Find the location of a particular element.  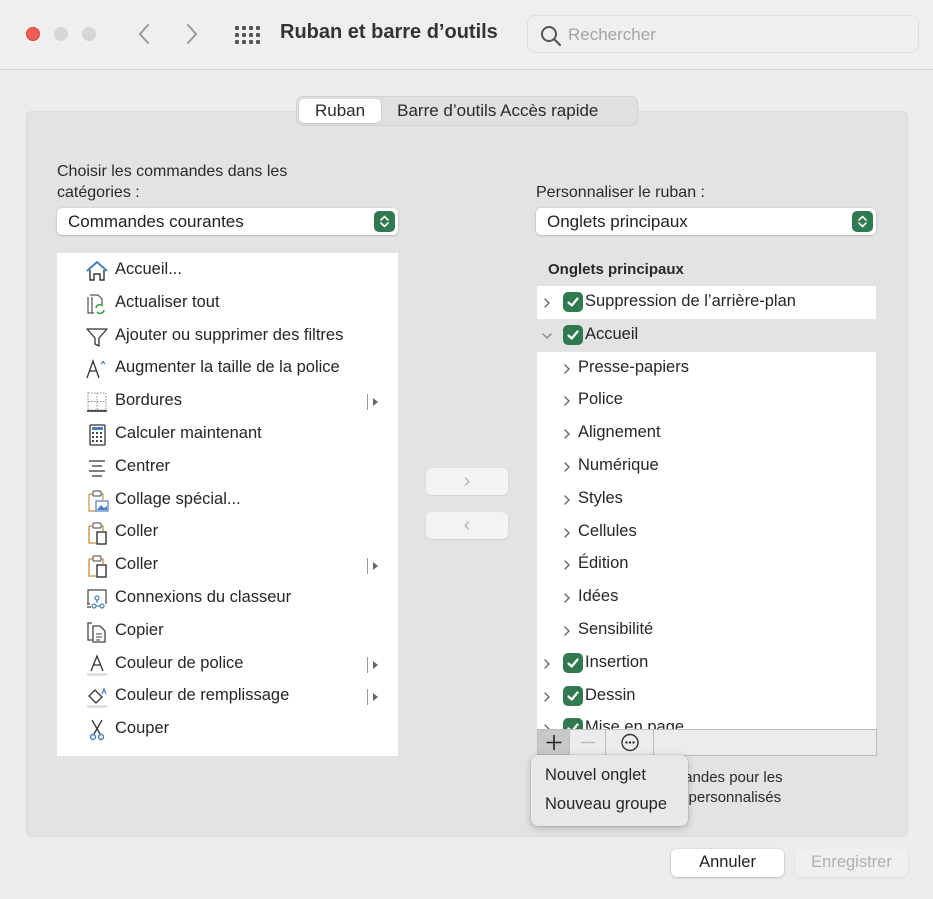

add-button is located at coordinates (554, 742).